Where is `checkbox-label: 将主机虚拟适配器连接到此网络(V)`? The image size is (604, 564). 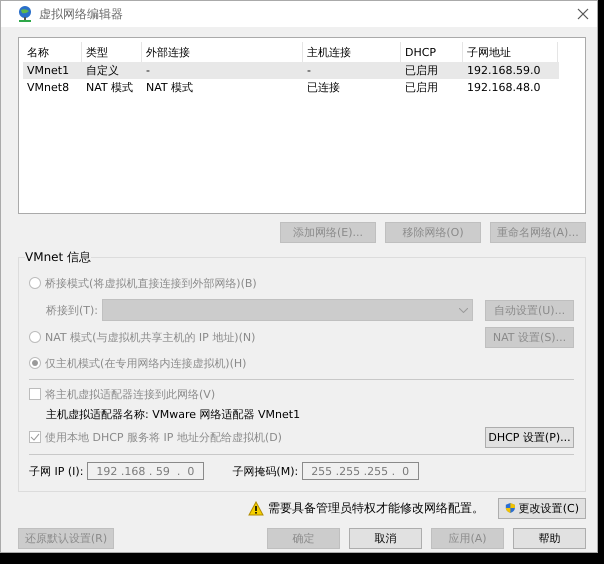
checkbox-label: 将主机虚拟适配器连接到此网络(V) is located at coordinates (130, 394).